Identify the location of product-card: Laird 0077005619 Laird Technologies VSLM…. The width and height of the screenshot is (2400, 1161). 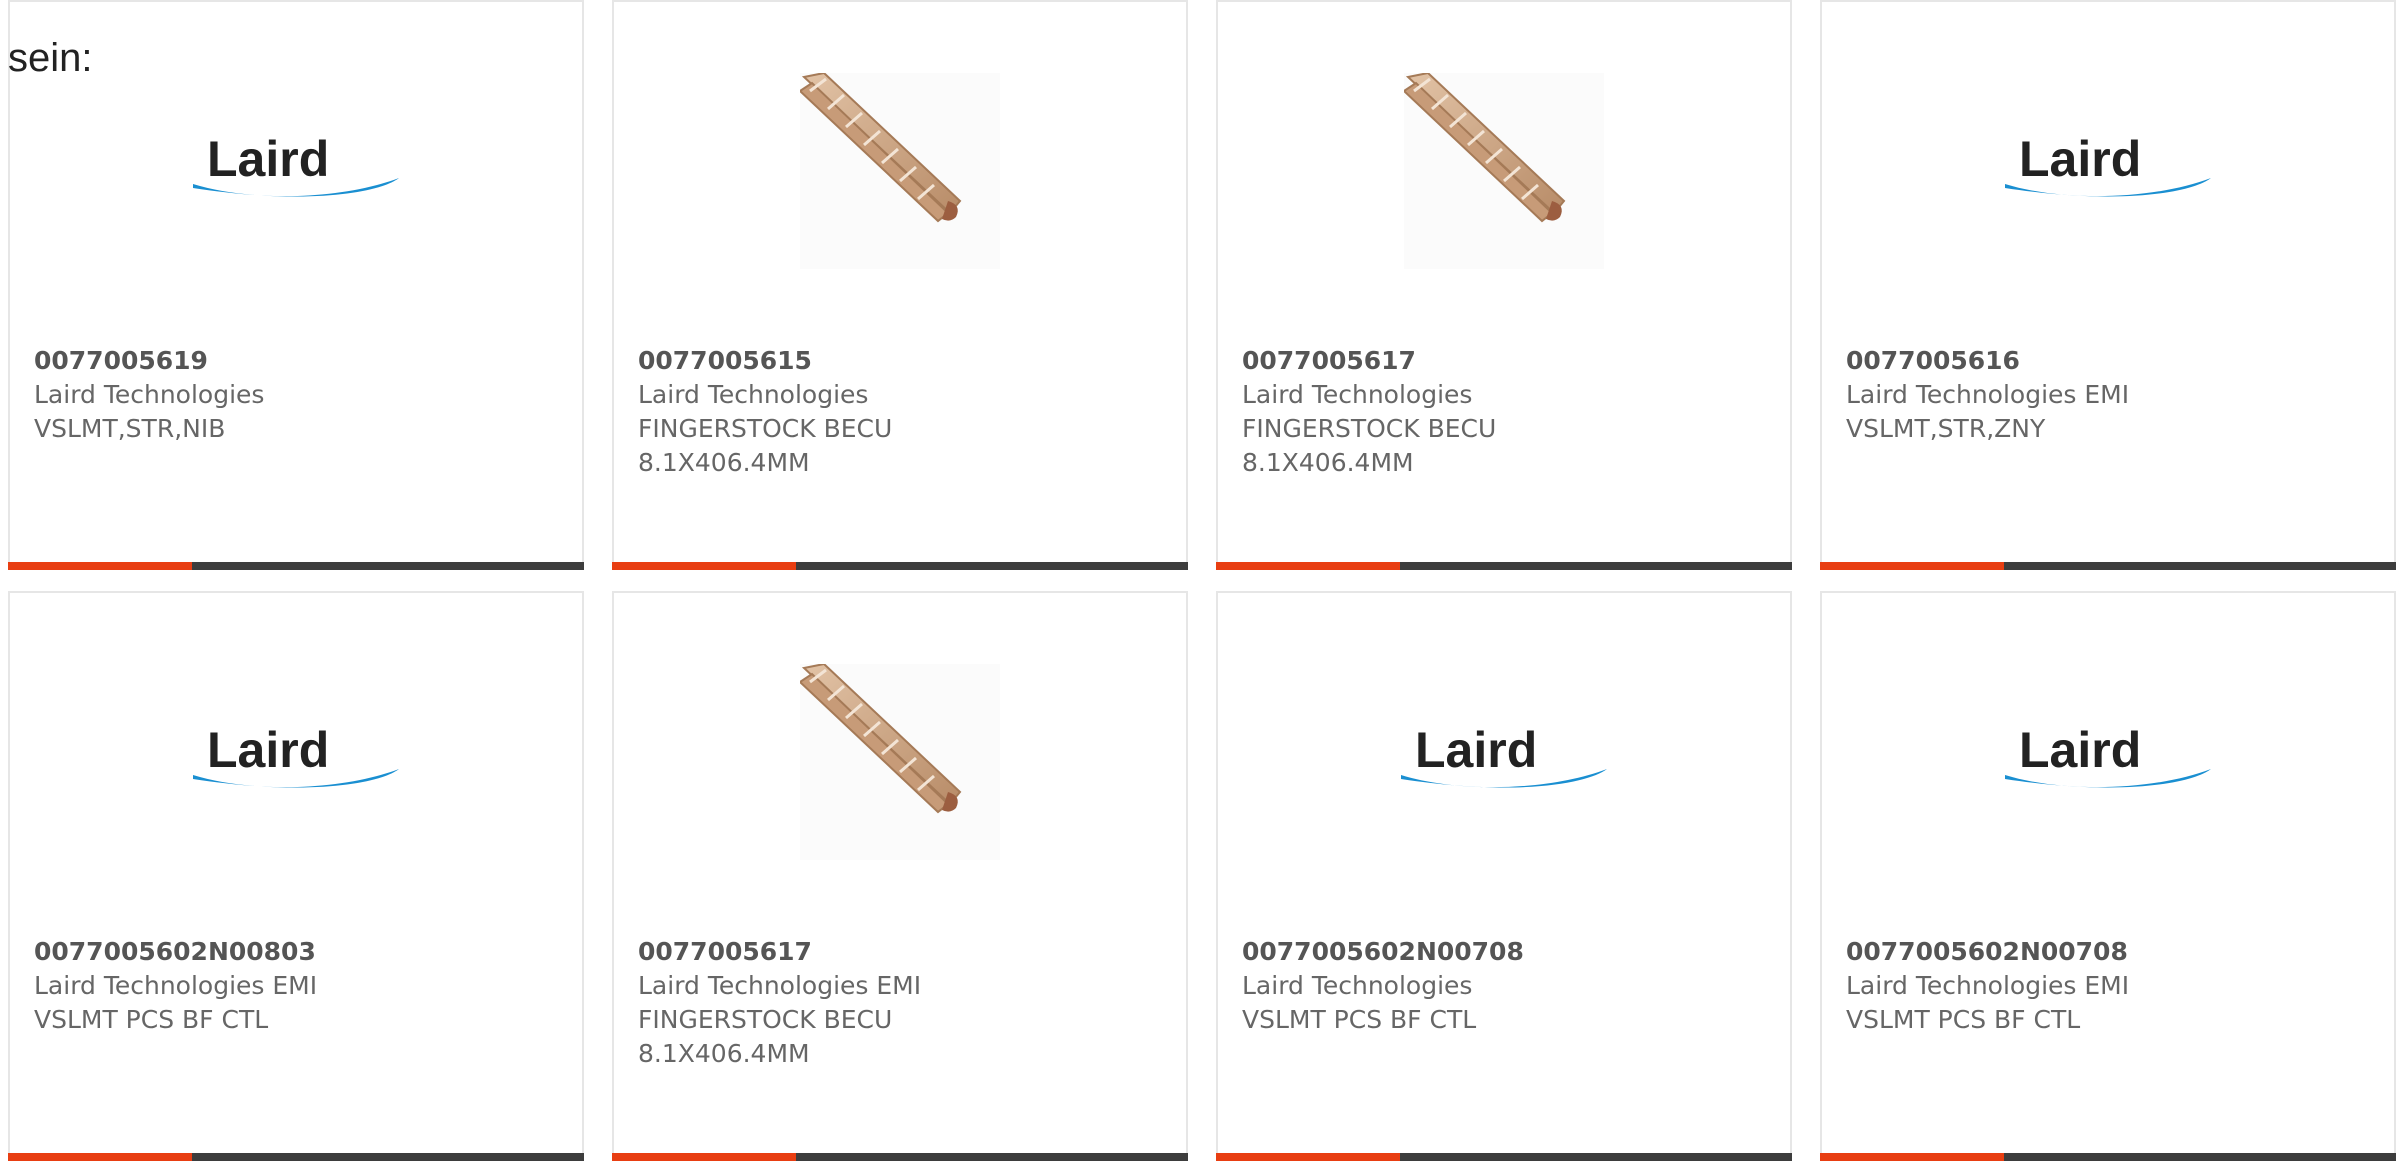
(296, 285).